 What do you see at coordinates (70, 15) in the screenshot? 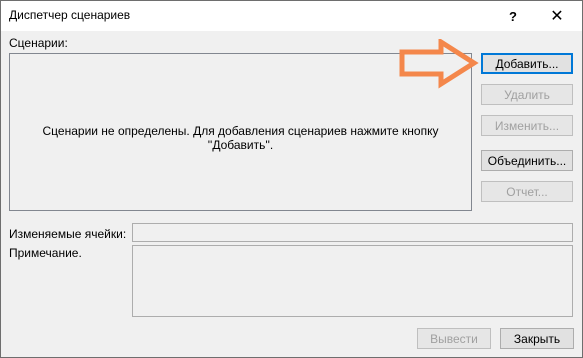
I see `window-title: Диспетчер сценариев` at bounding box center [70, 15].